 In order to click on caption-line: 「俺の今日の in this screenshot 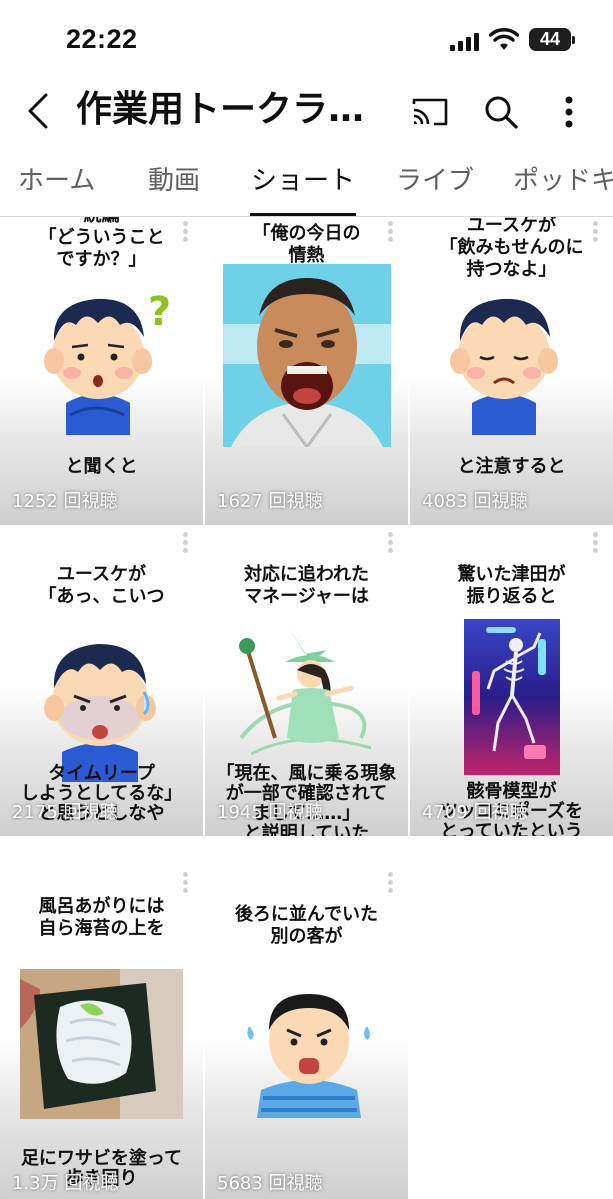, I will do `click(306, 233)`.